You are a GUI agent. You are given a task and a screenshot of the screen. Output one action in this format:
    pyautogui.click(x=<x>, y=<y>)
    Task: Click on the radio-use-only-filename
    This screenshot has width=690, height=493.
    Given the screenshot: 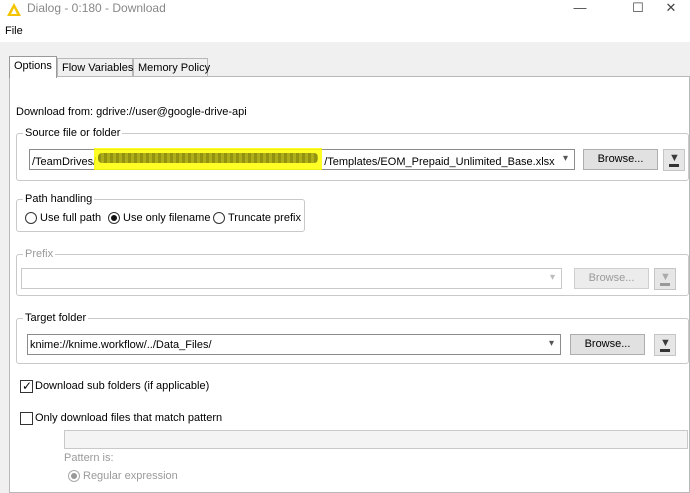 What is the action you would take?
    pyautogui.click(x=114, y=218)
    